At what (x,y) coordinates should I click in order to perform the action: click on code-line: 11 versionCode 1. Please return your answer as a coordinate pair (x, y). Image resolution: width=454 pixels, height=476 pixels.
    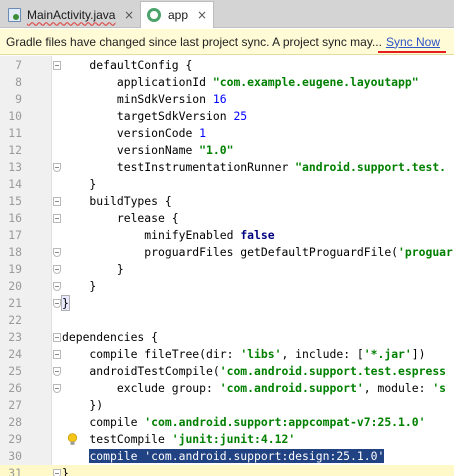
    Looking at the image, I should click on (227, 133).